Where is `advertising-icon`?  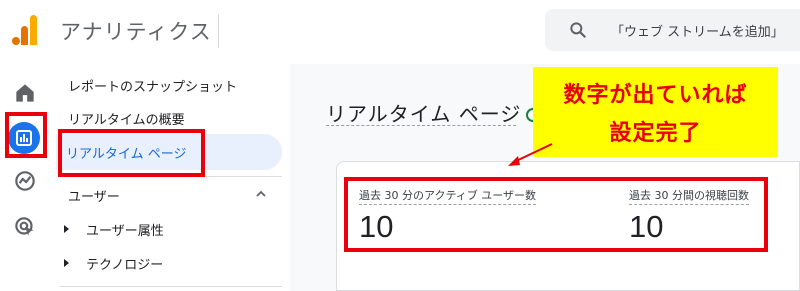
advertising-icon is located at coordinates (25, 227).